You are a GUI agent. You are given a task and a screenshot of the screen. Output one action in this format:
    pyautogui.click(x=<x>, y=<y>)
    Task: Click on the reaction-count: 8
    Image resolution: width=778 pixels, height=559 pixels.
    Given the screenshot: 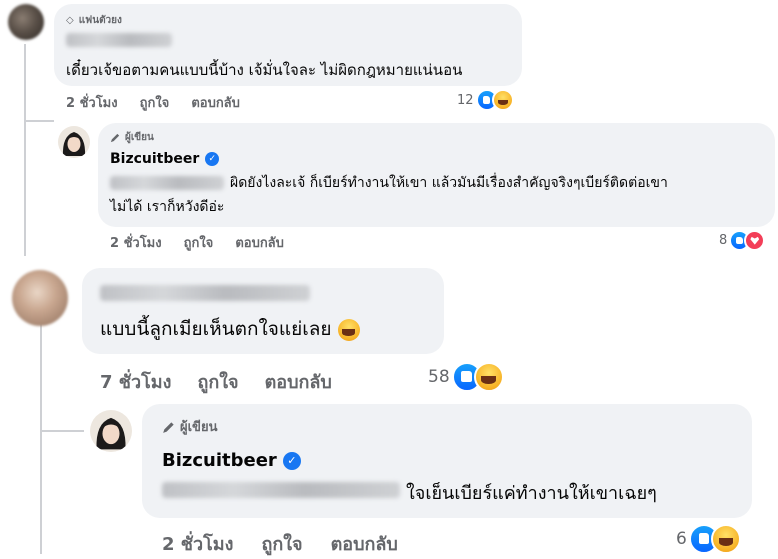 What is the action you would take?
    pyautogui.click(x=723, y=240)
    